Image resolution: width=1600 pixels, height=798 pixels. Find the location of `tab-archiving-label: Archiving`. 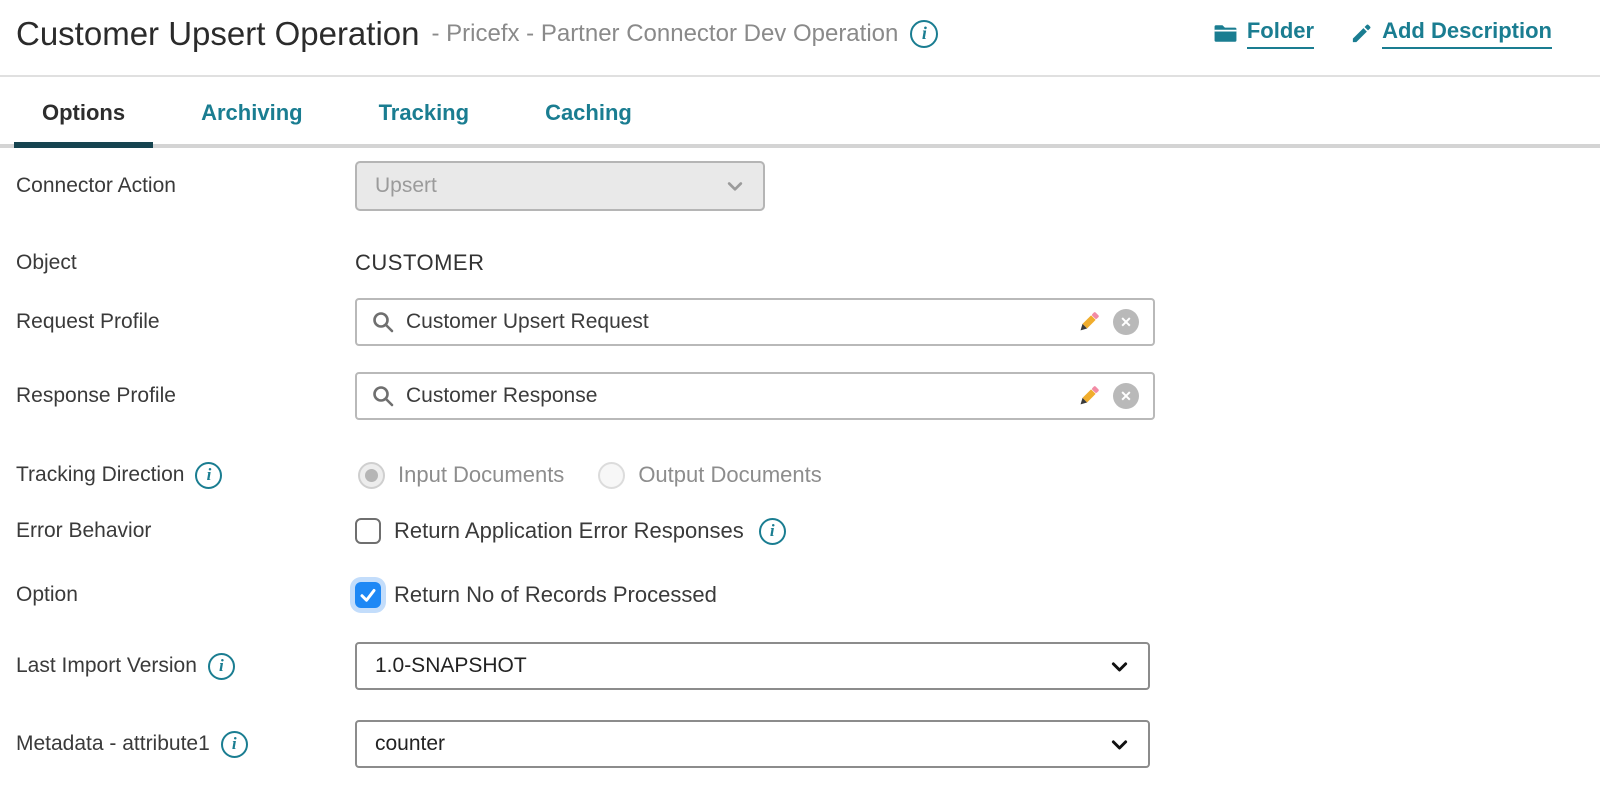

tab-archiving-label: Archiving is located at coordinates (252, 112).